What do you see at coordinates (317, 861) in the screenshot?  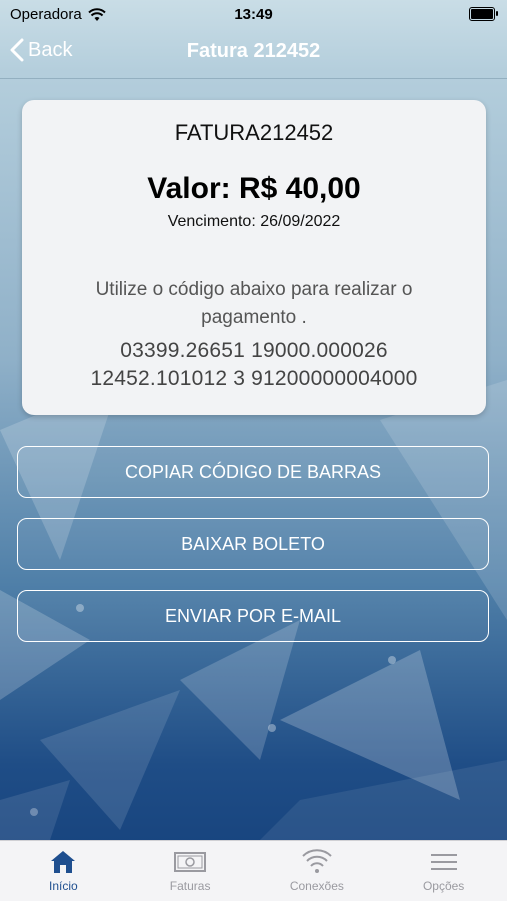 I see `wifi-icon` at bounding box center [317, 861].